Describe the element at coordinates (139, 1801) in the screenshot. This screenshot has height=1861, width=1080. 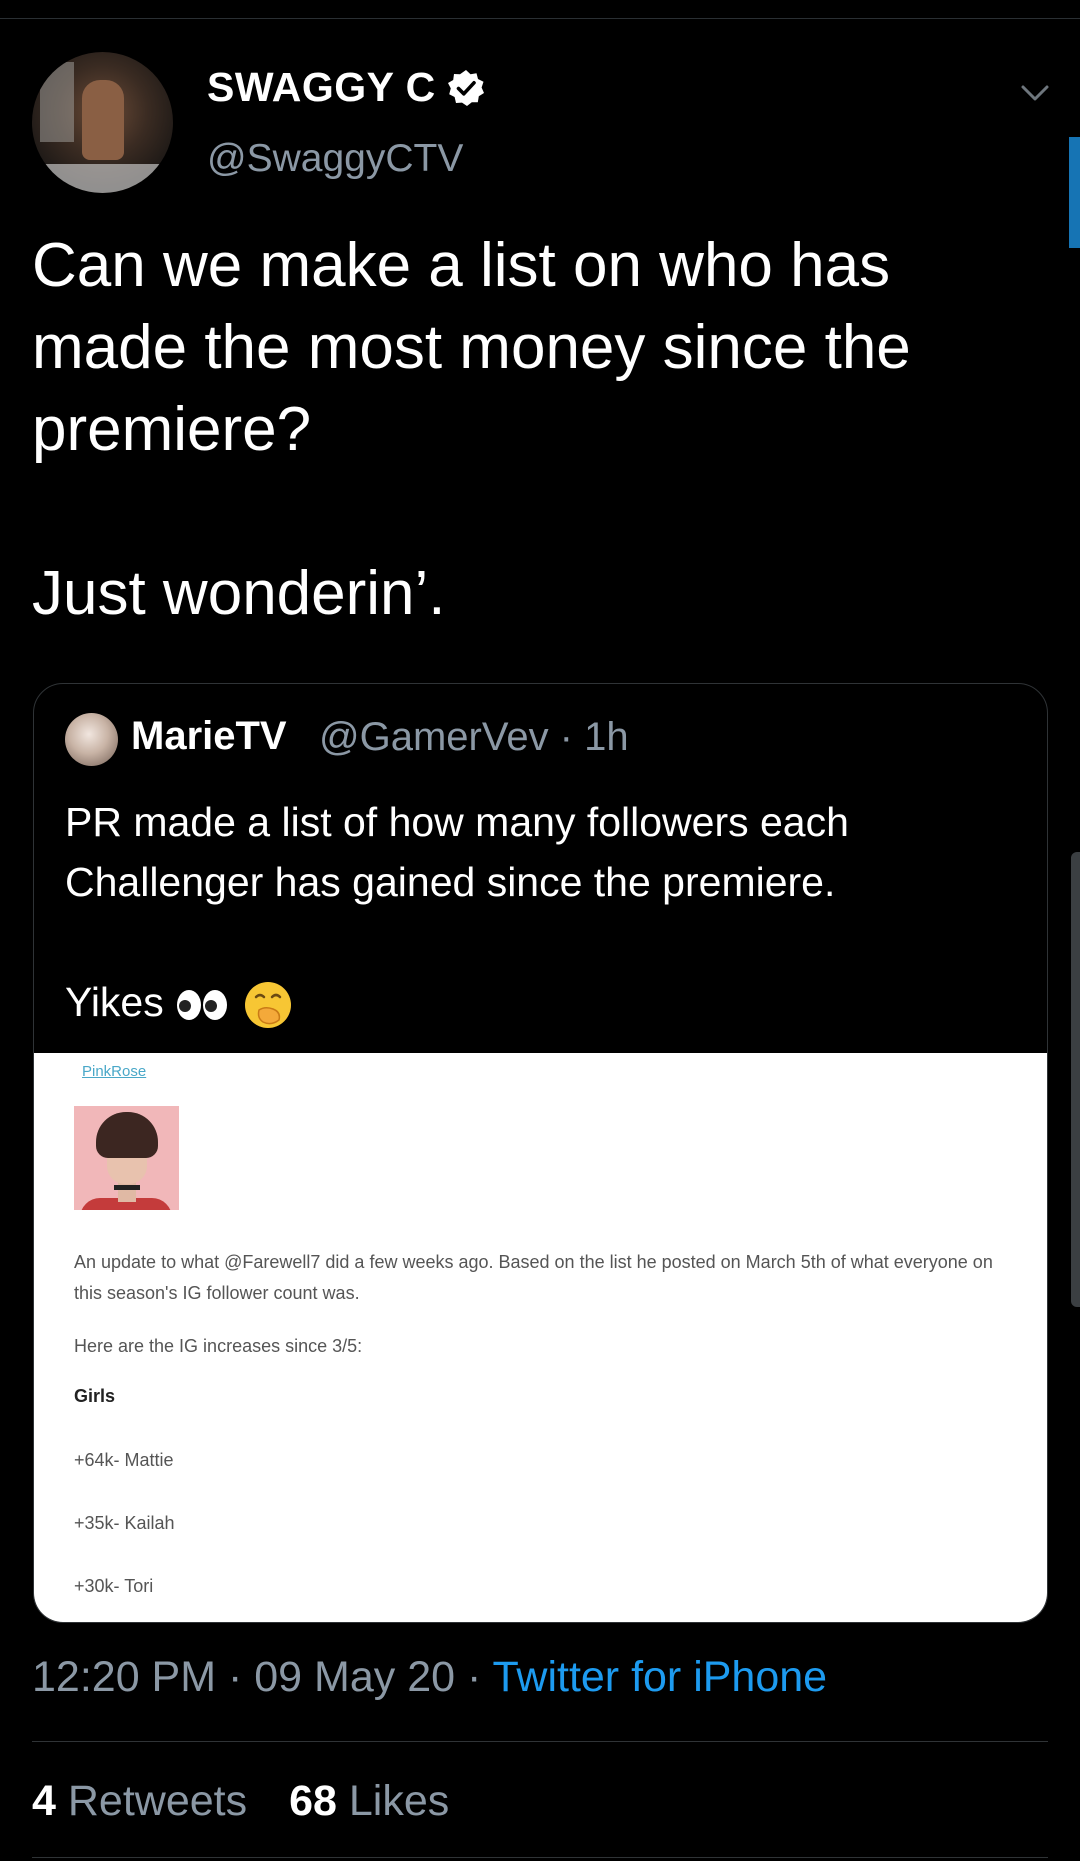
I see `retweets-stat: 4 Retweets` at that location.